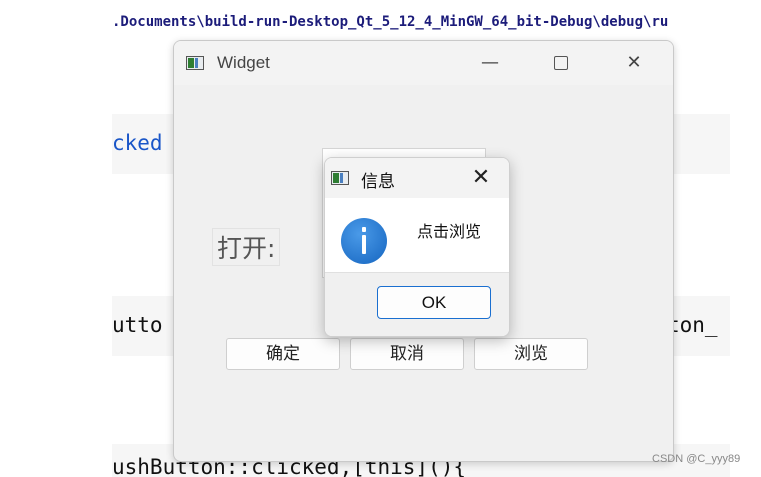 The image size is (761, 477). I want to click on message-box-footer: OK, so click(417, 304).